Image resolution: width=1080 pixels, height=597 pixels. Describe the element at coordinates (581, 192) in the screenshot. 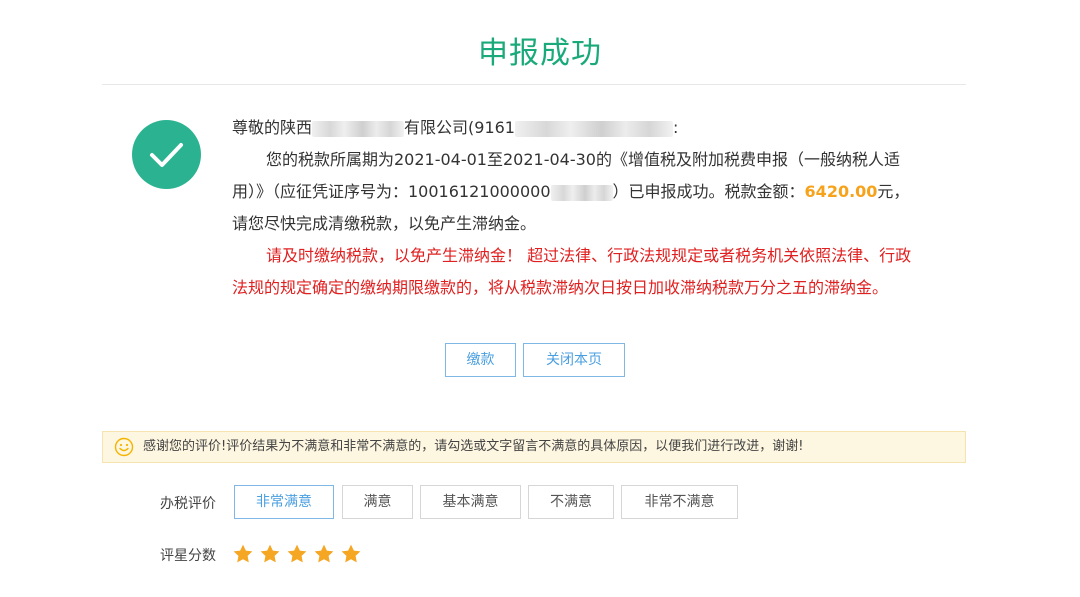

I see `redacted-voucher-number` at that location.